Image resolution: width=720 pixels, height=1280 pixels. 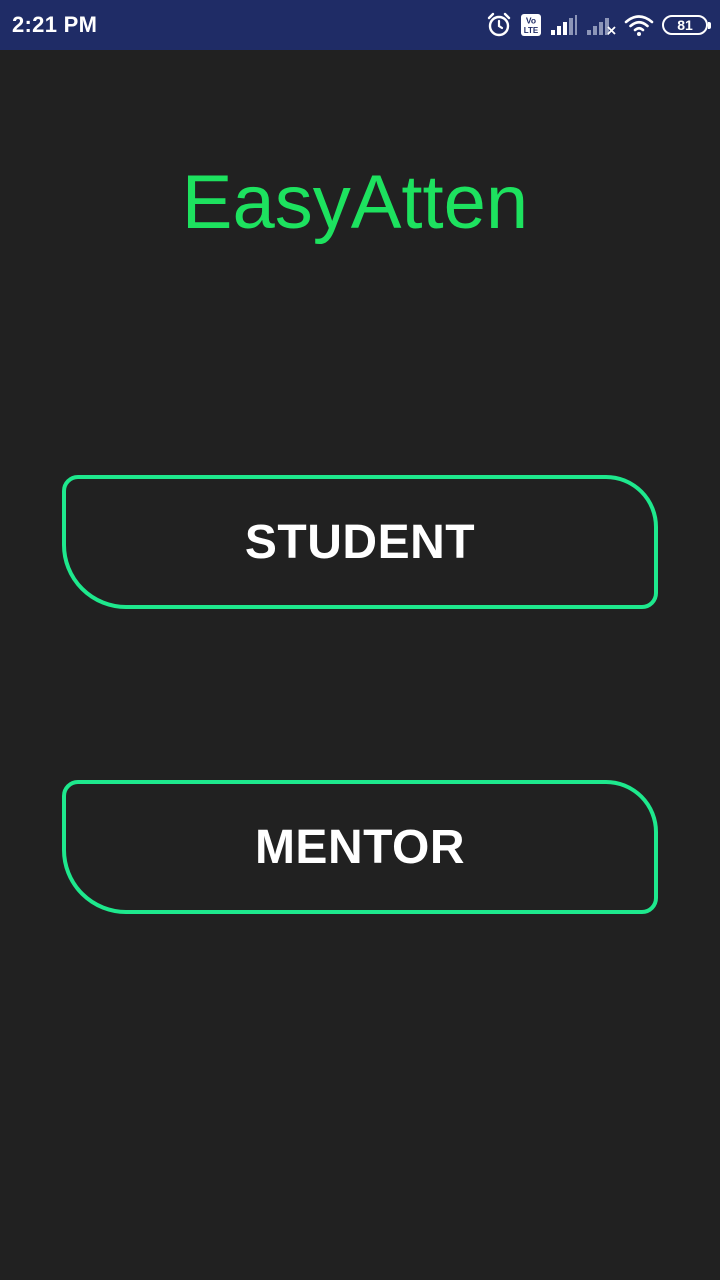 What do you see at coordinates (355, 202) in the screenshot?
I see `app-title: EasyAtten` at bounding box center [355, 202].